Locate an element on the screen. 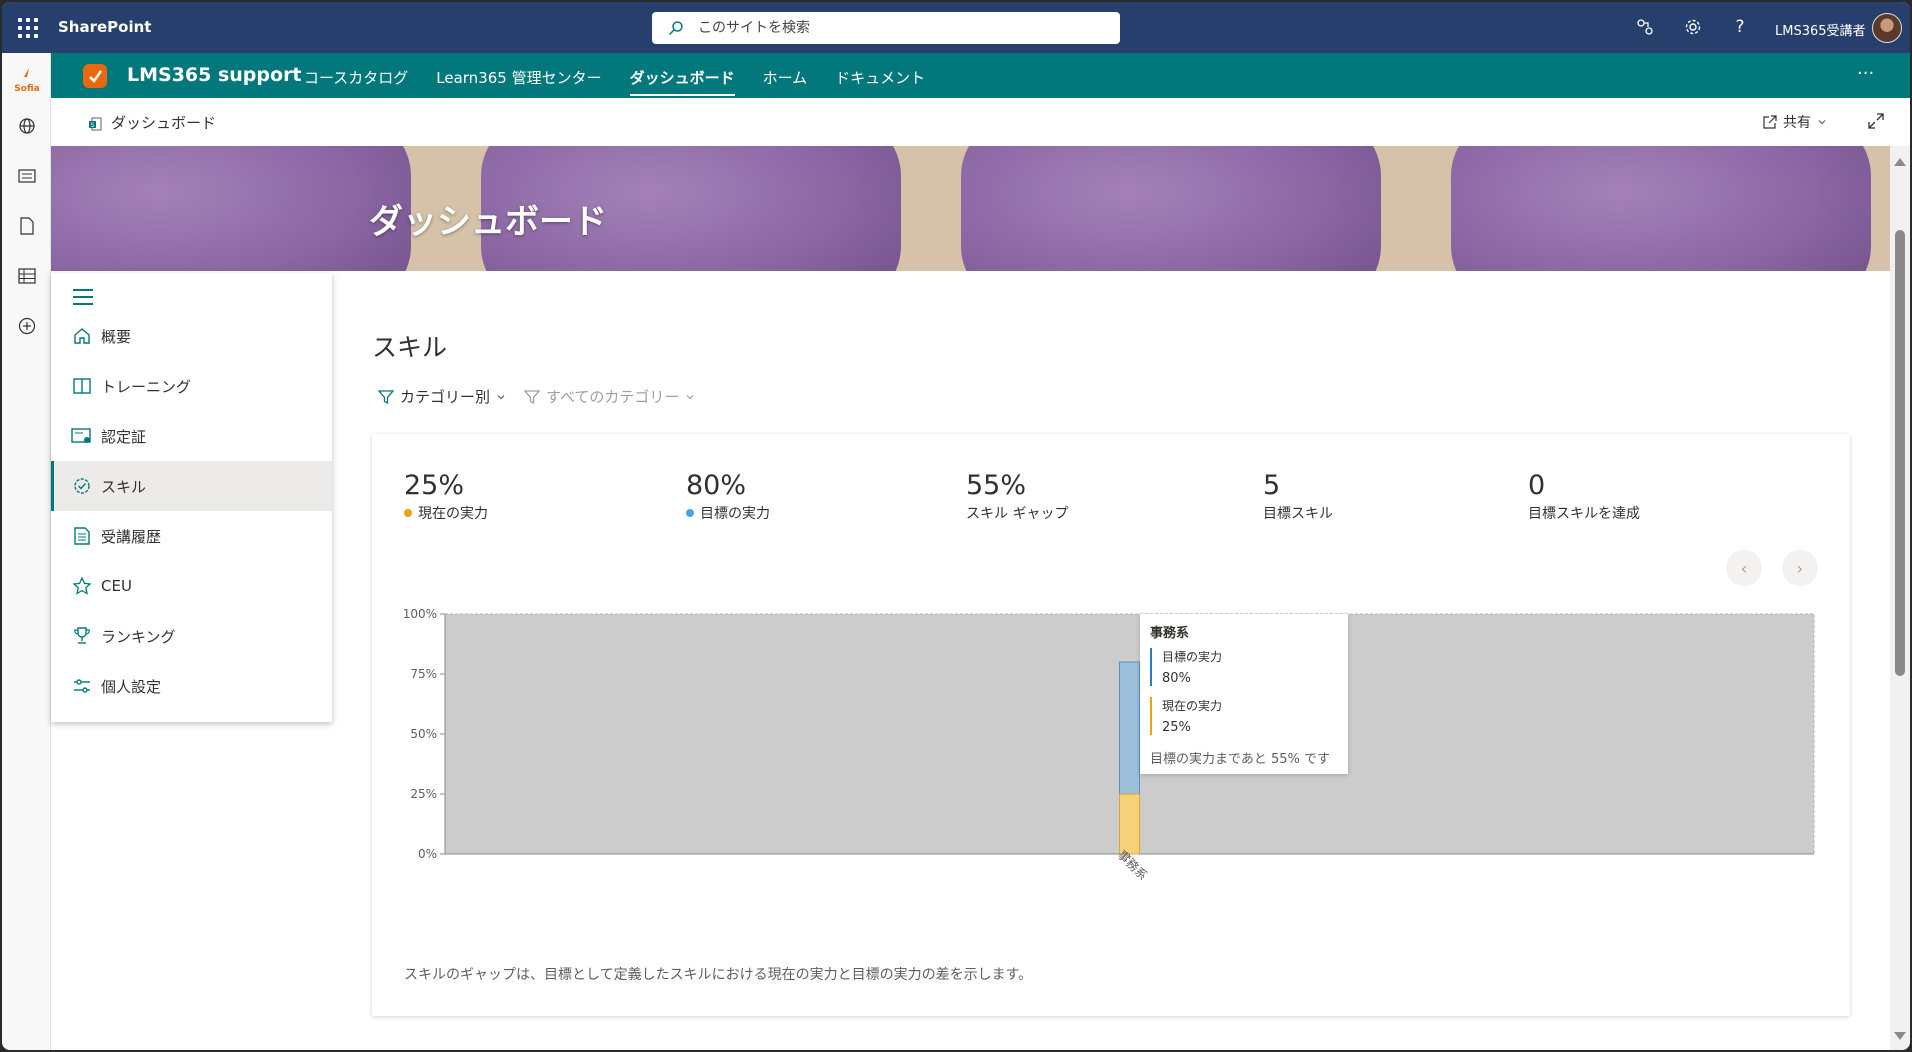  news-icon is located at coordinates (27, 176).